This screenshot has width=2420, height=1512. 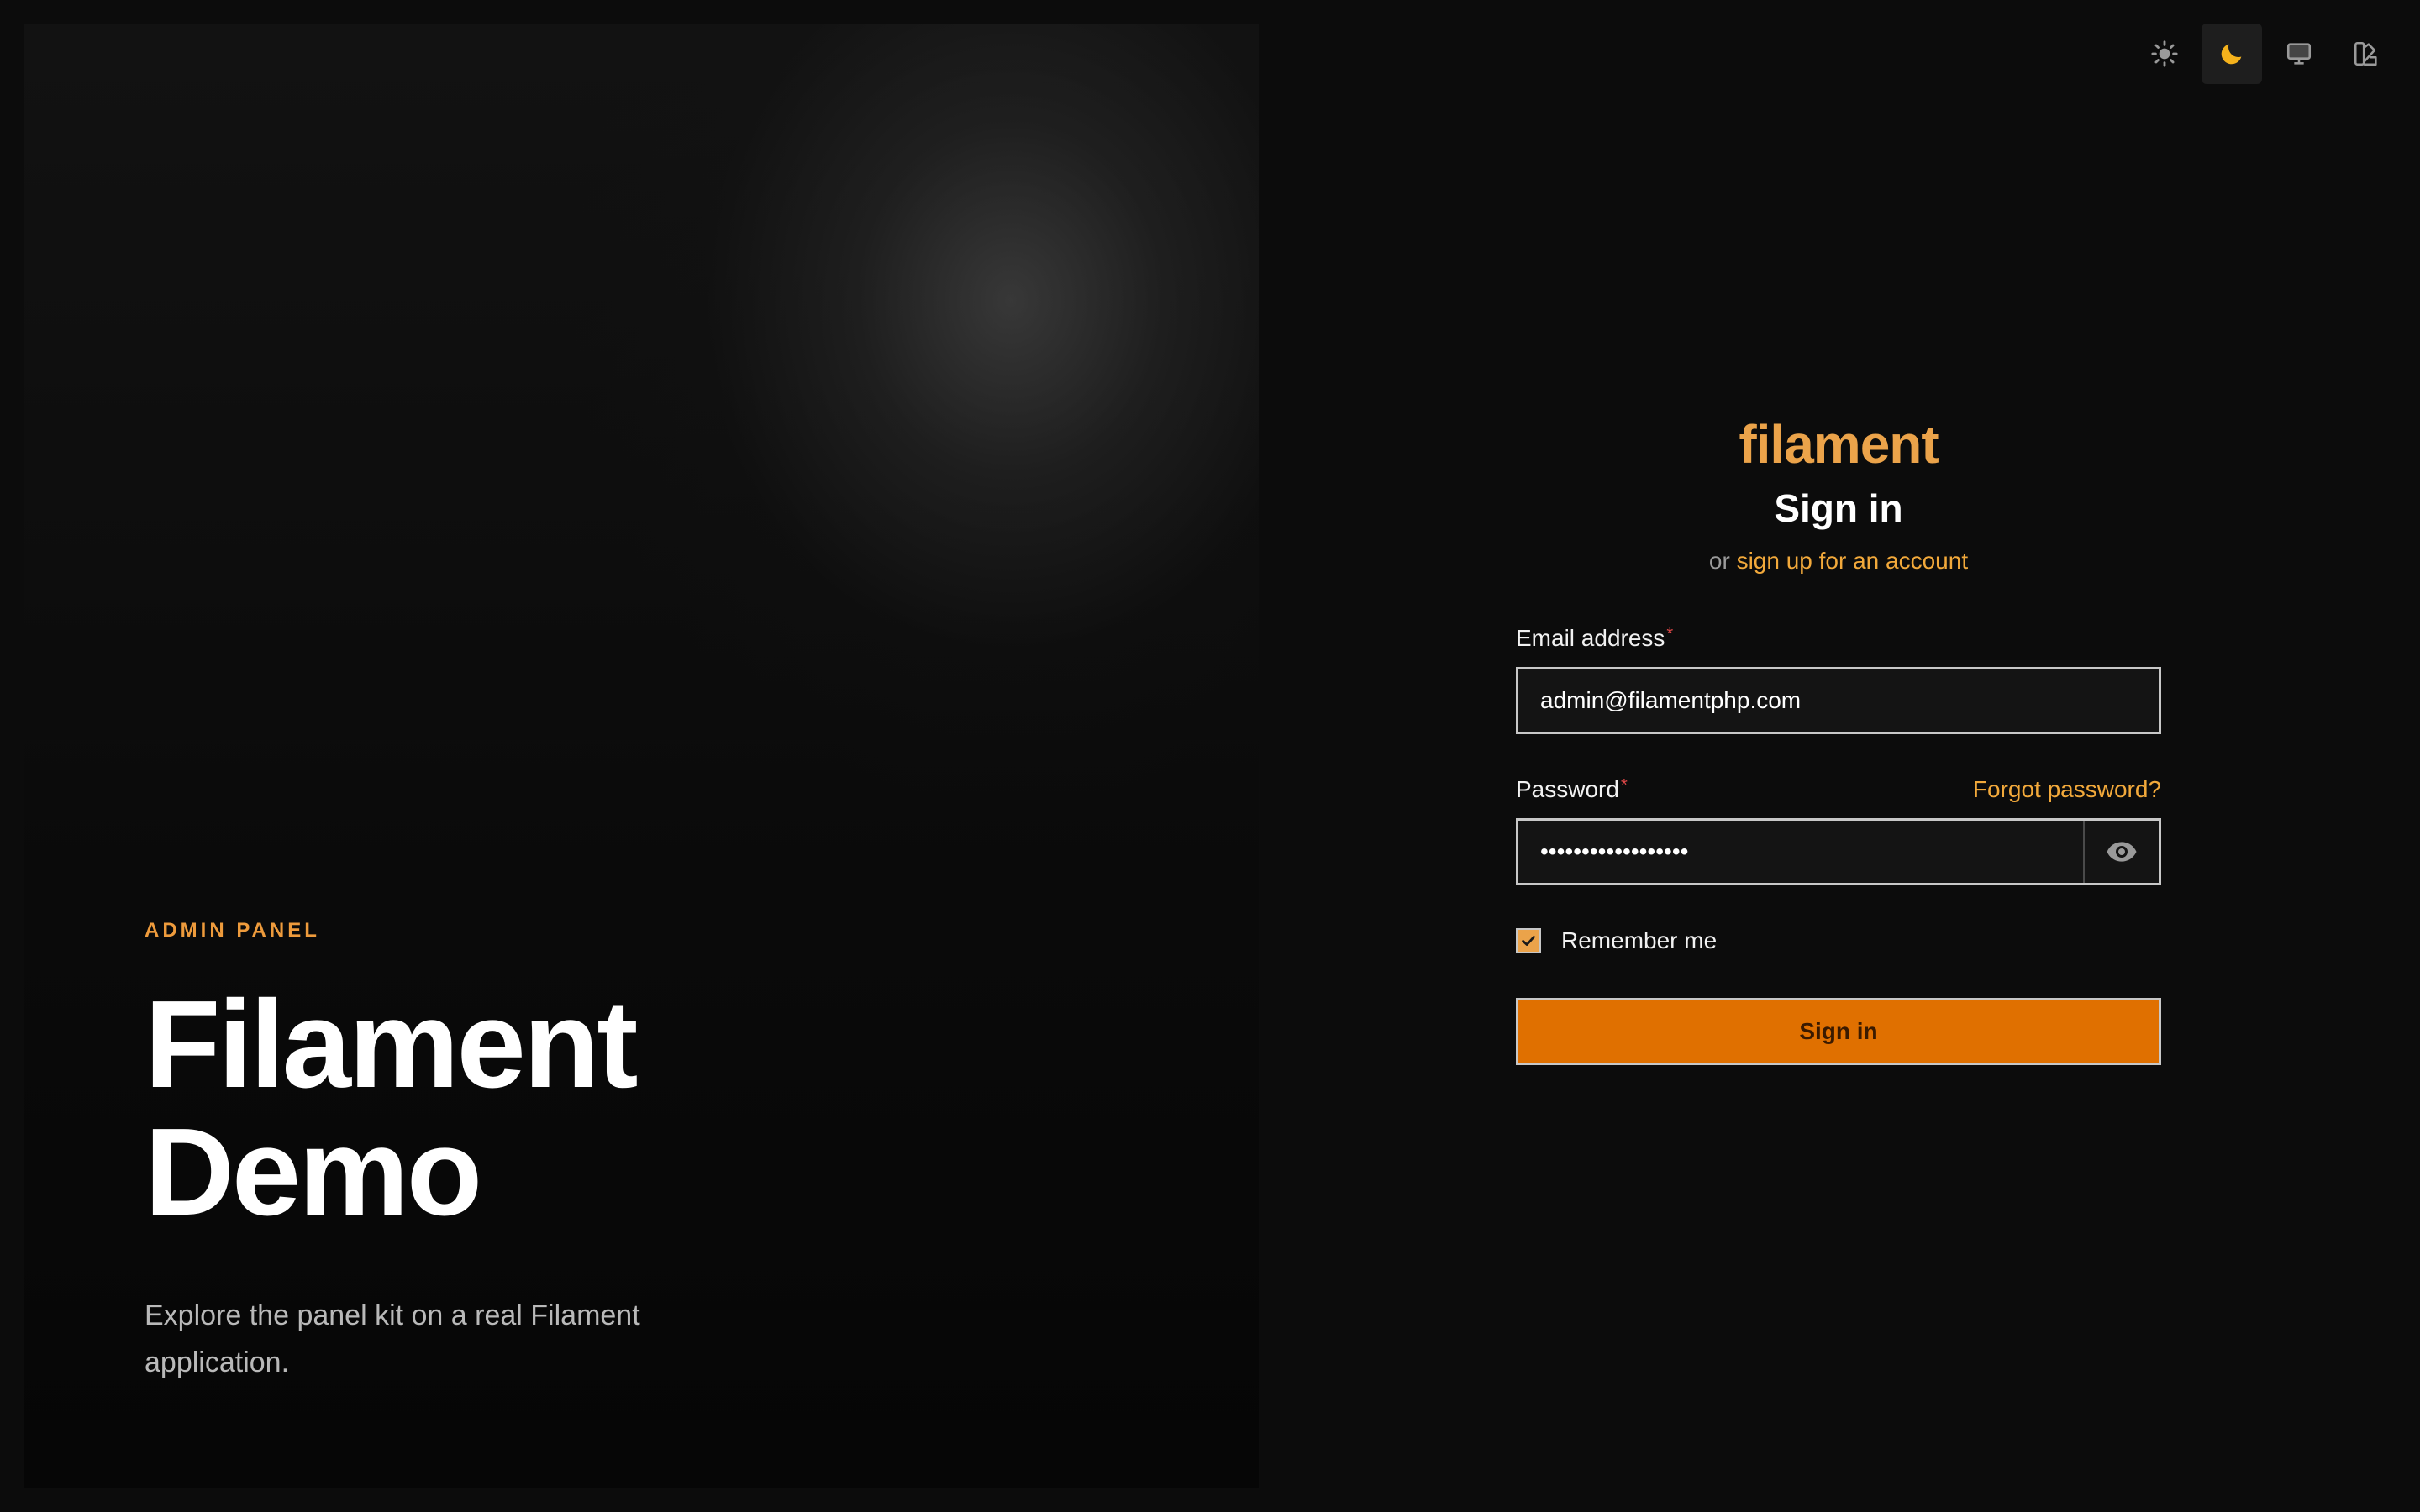 What do you see at coordinates (1801, 852) in the screenshot?
I see `password-field` at bounding box center [1801, 852].